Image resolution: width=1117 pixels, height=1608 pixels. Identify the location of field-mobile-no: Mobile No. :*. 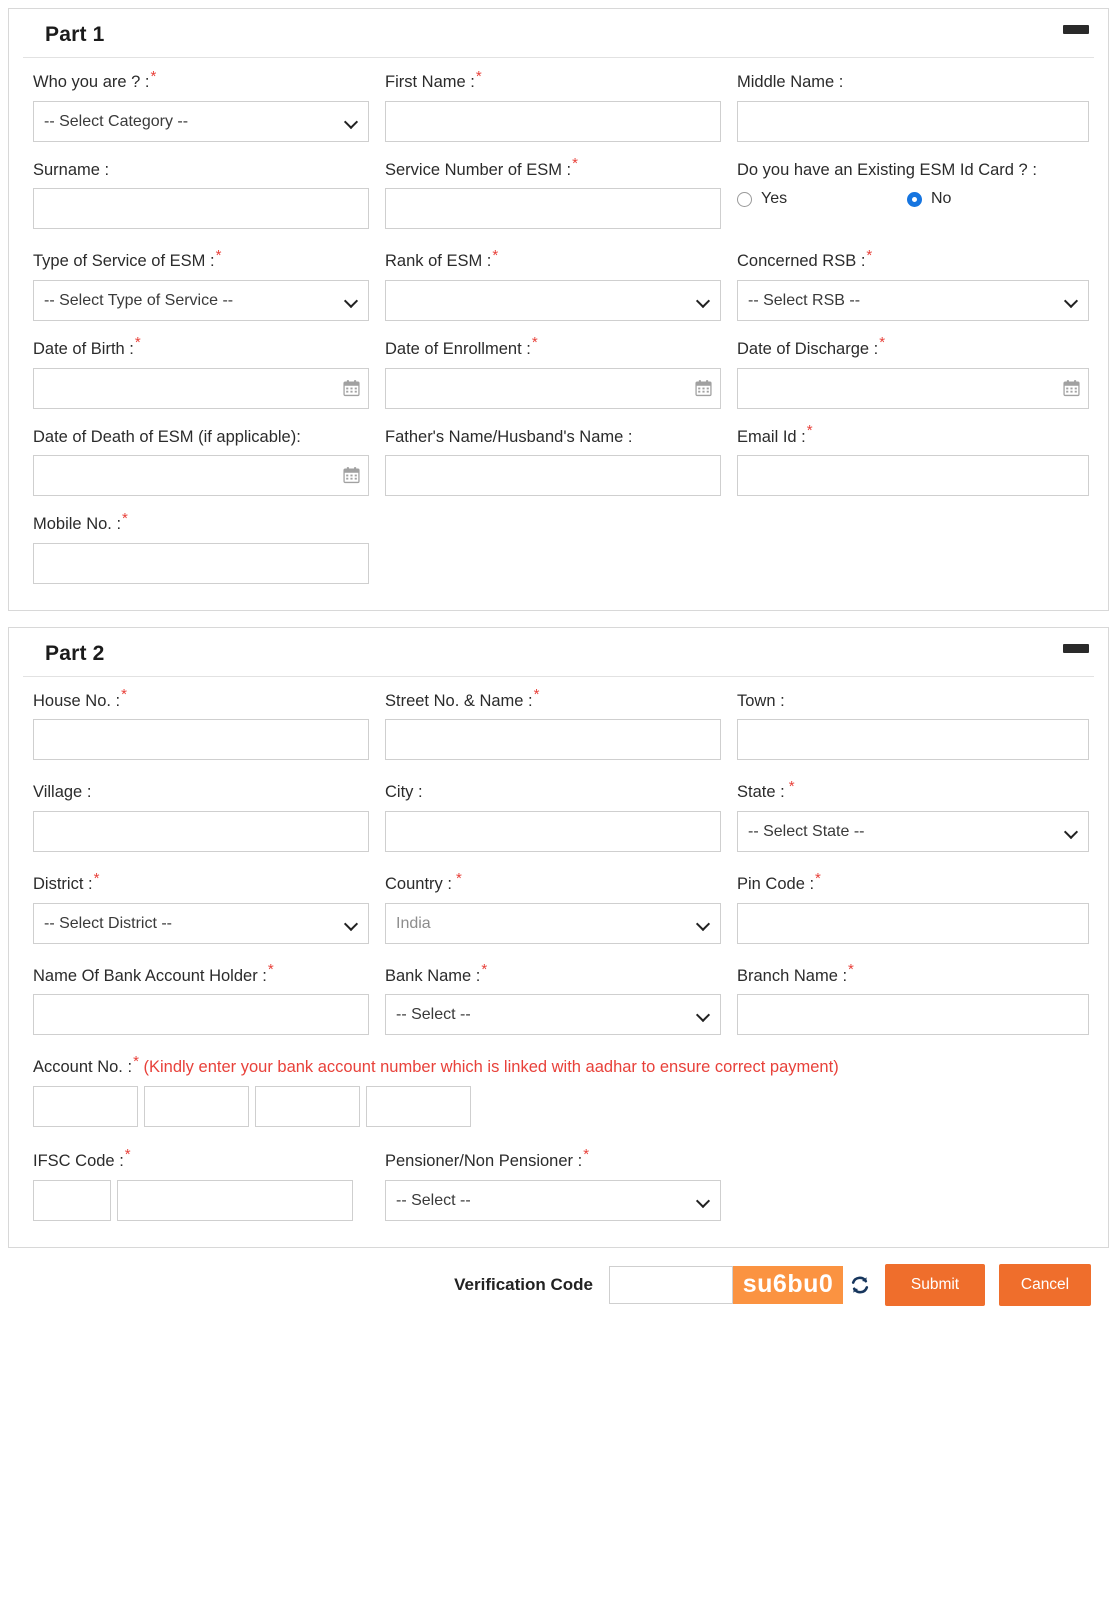
(209, 546).